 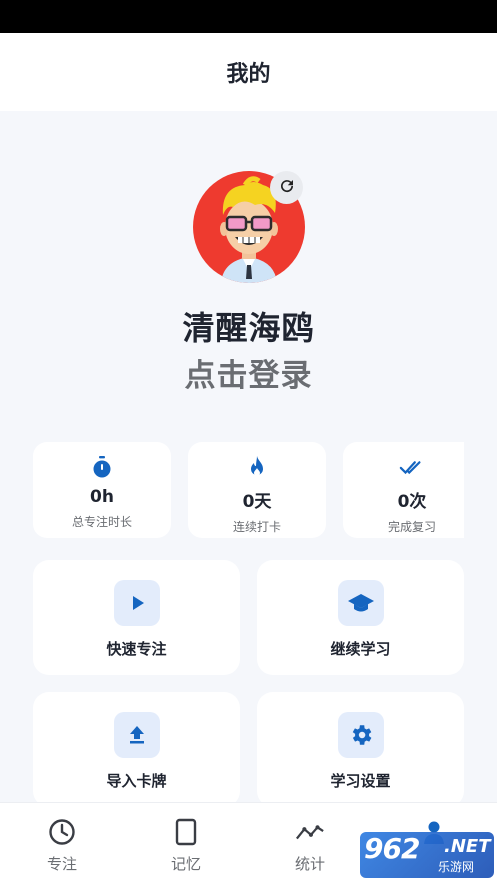 What do you see at coordinates (62, 832) in the screenshot?
I see `clock-icon` at bounding box center [62, 832].